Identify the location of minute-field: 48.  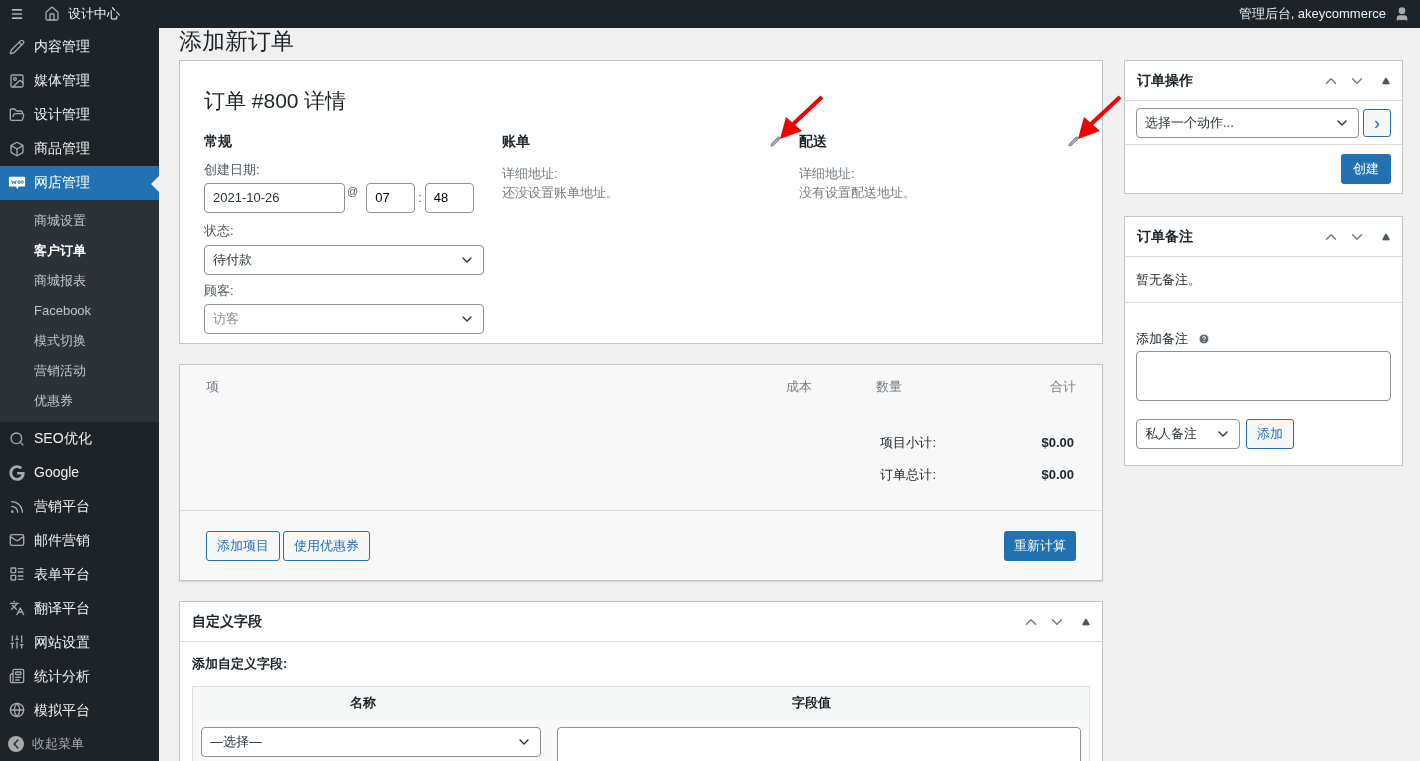
(449, 198).